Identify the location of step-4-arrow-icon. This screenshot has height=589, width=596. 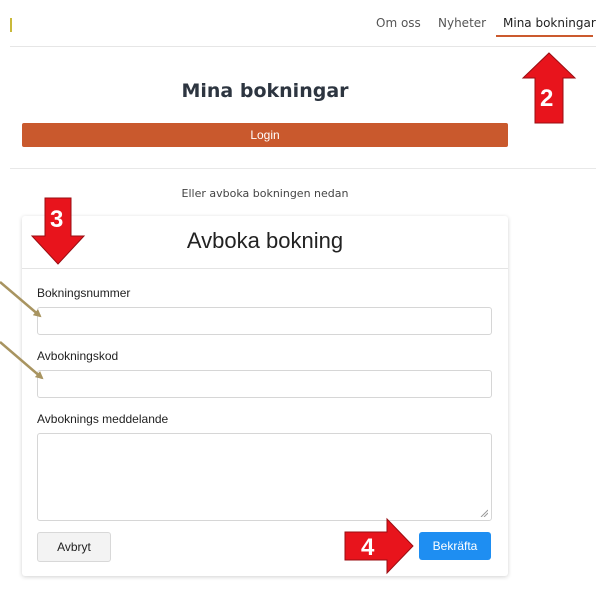
(379, 546).